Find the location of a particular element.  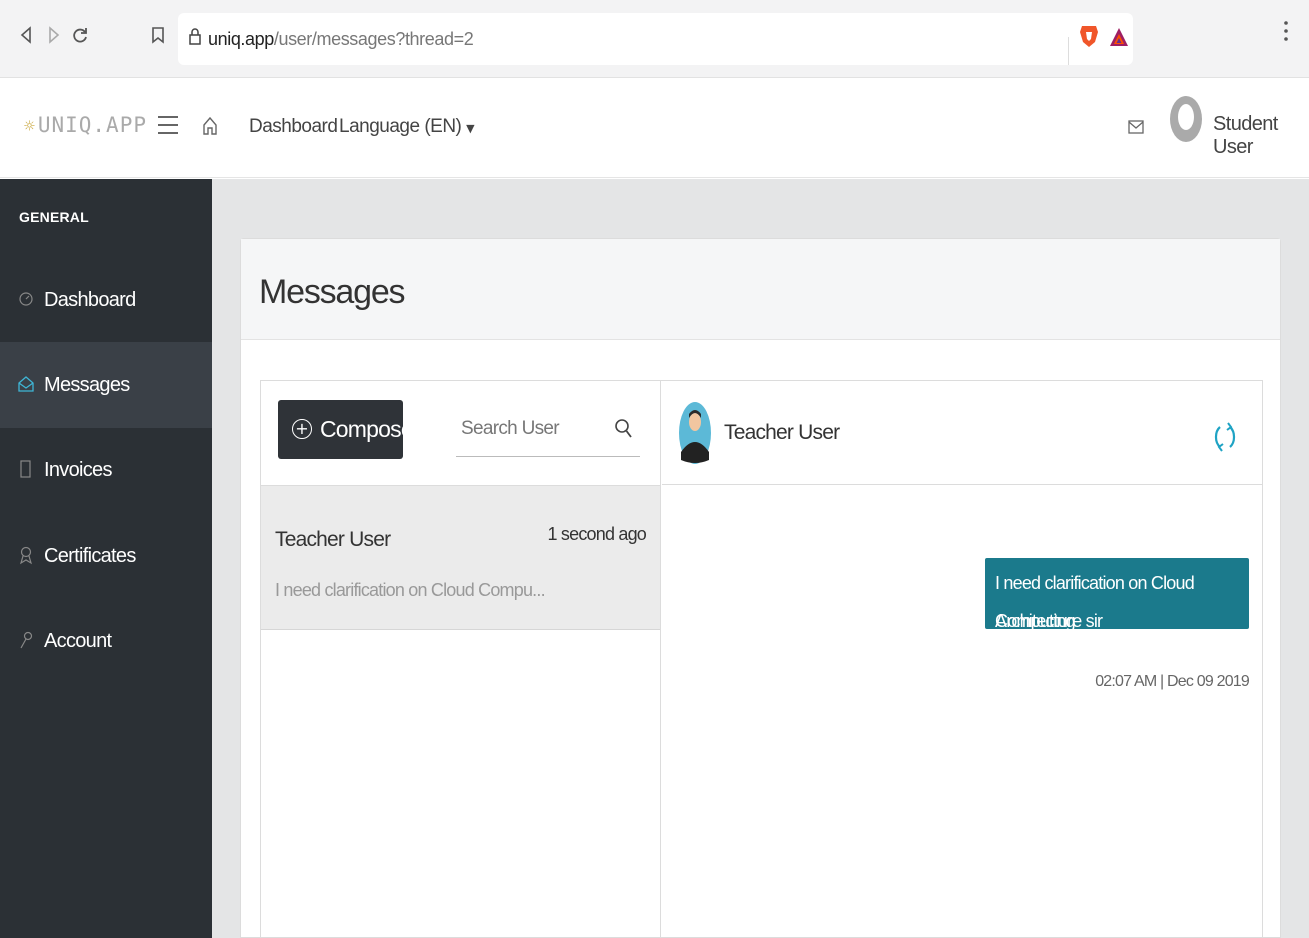

url-divider is located at coordinates (1068, 51).